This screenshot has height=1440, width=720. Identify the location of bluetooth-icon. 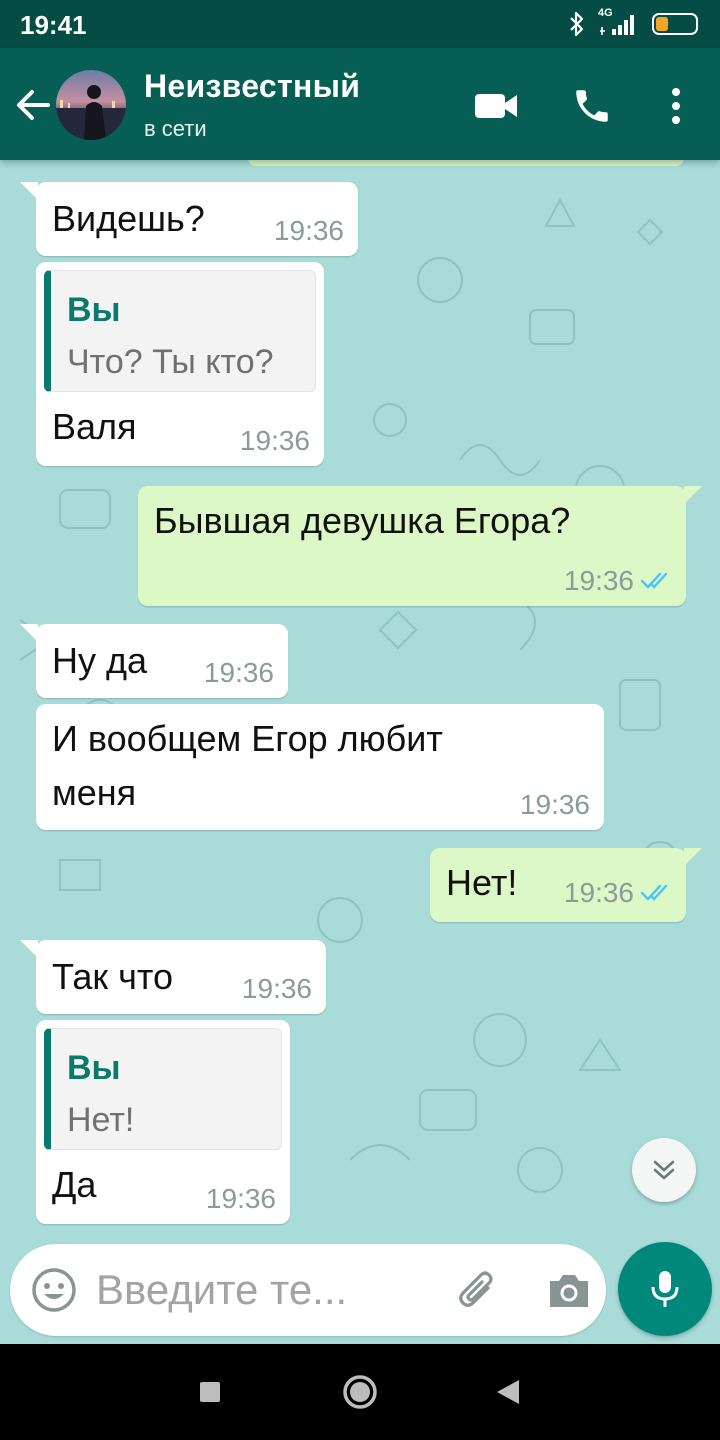
(577, 24).